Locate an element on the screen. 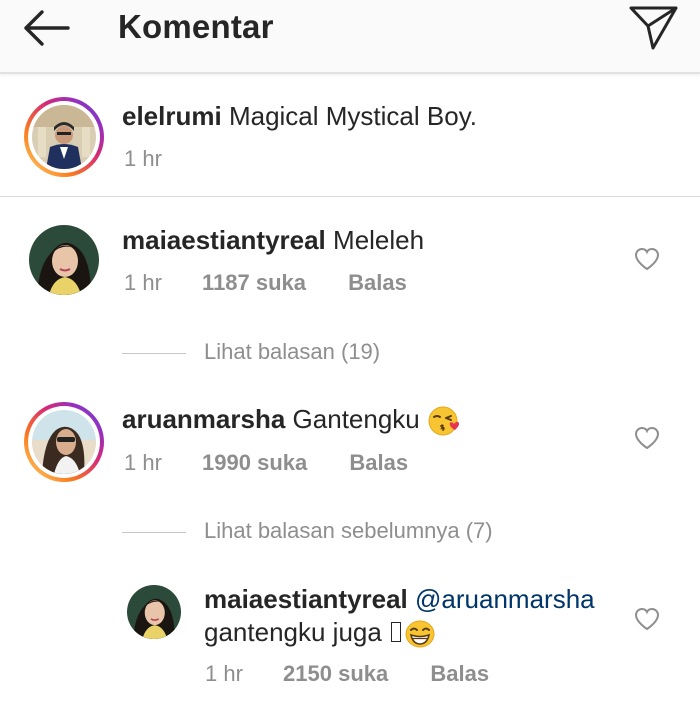  comment-likes: 1990 suka is located at coordinates (254, 462).